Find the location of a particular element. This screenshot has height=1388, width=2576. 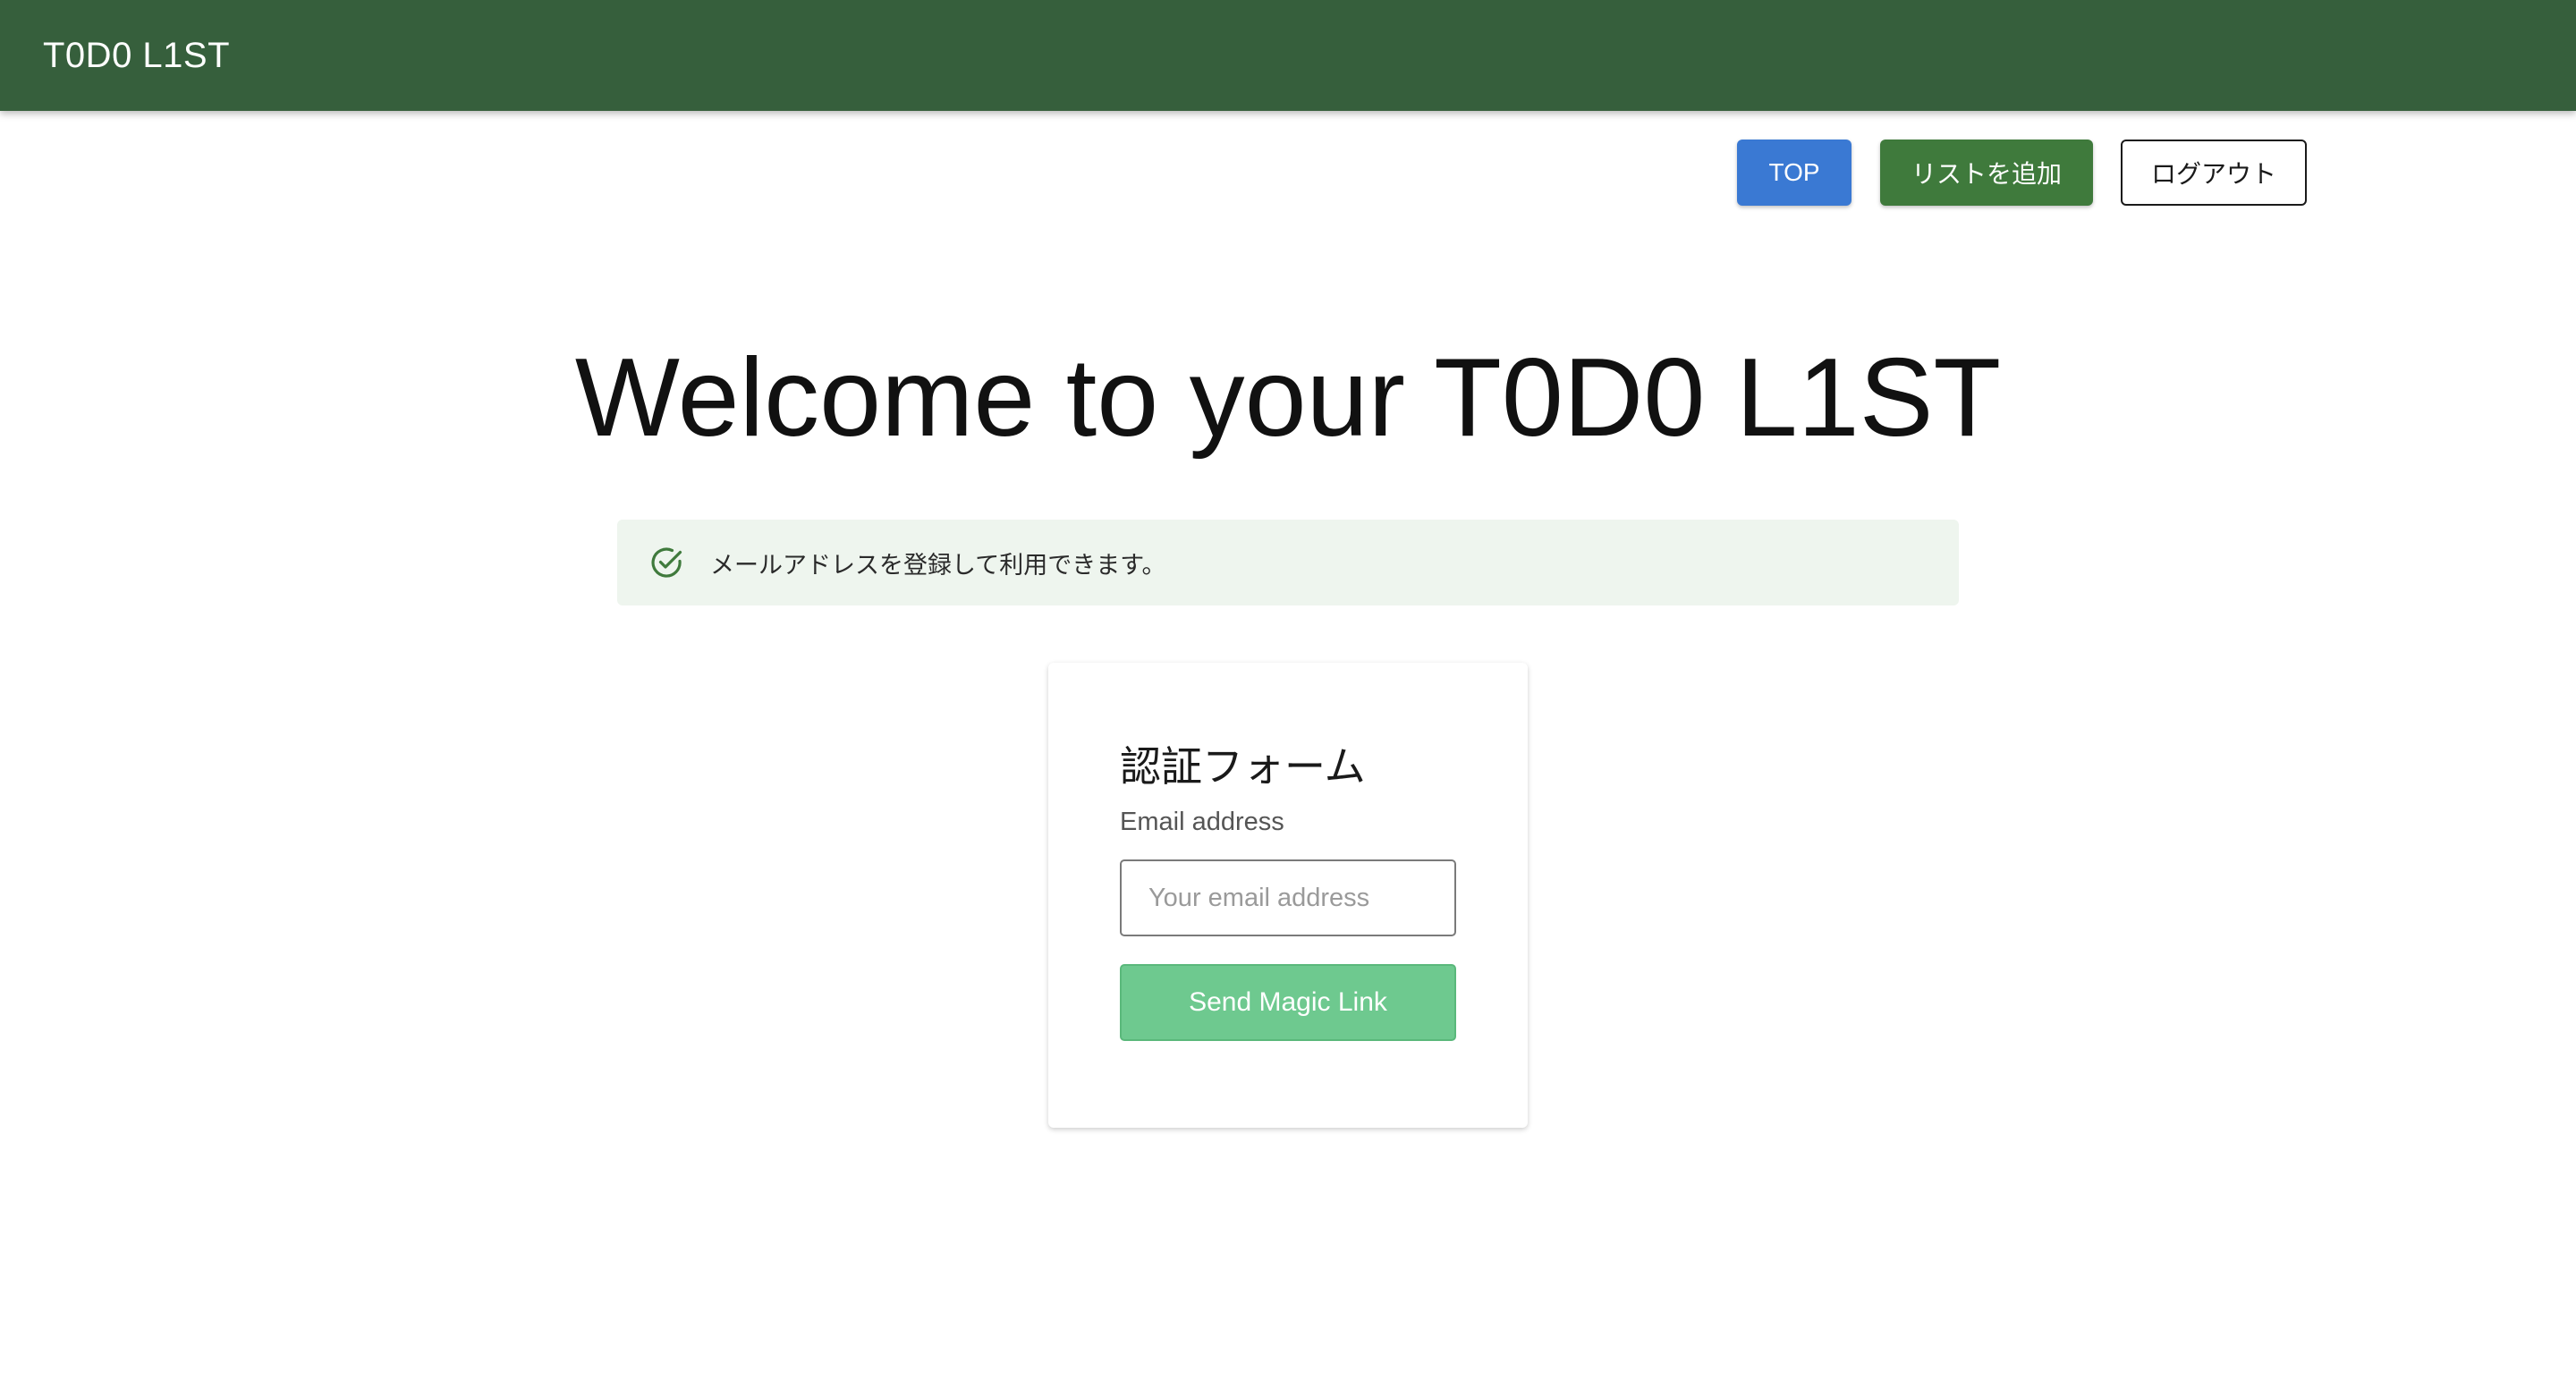

email-label: Email address is located at coordinates (1202, 822).